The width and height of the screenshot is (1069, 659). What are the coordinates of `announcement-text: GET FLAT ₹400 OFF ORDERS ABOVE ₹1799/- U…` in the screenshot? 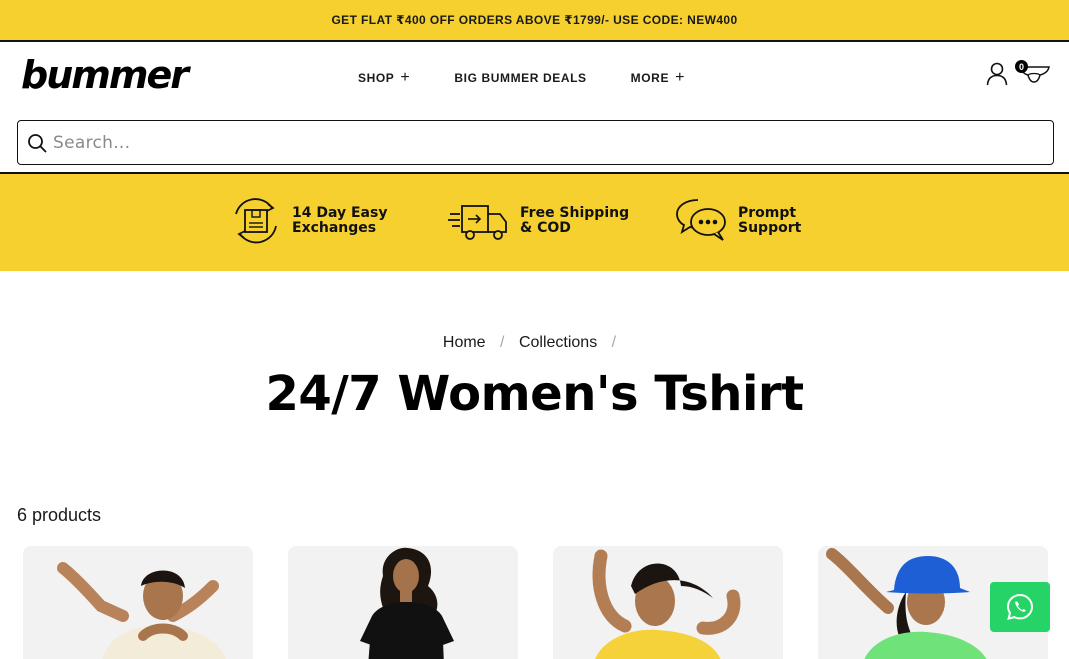 It's located at (534, 20).